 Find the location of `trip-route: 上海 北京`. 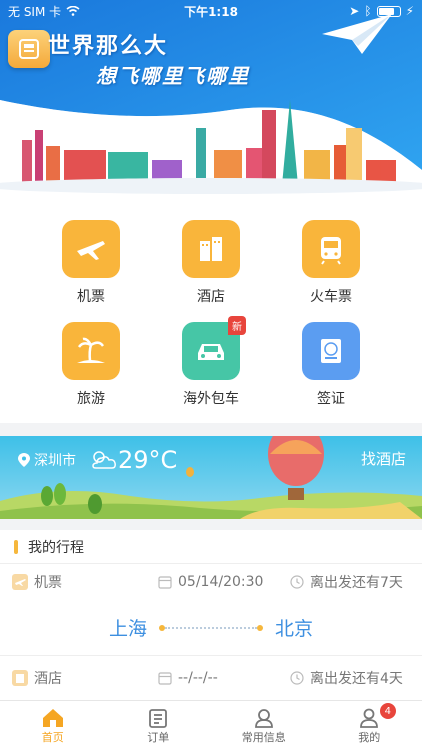

trip-route: 上海 北京 is located at coordinates (211, 628).